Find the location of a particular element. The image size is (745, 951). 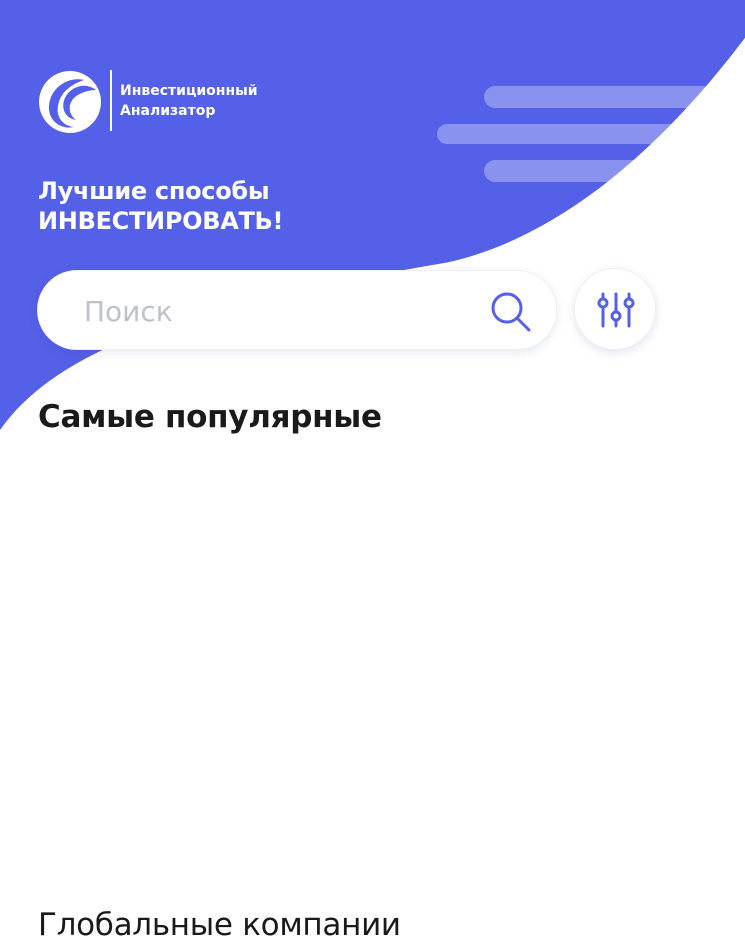

section-title-global: Глобальные компании is located at coordinates (219, 925).